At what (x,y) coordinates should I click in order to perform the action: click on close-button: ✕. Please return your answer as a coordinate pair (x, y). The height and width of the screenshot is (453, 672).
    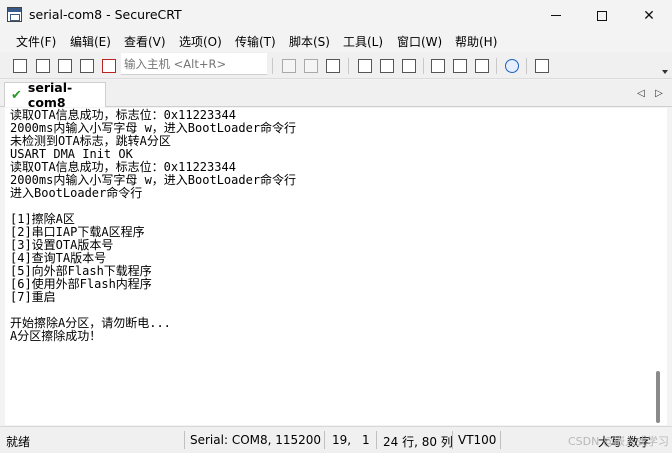
    Looking at the image, I should click on (649, 15).